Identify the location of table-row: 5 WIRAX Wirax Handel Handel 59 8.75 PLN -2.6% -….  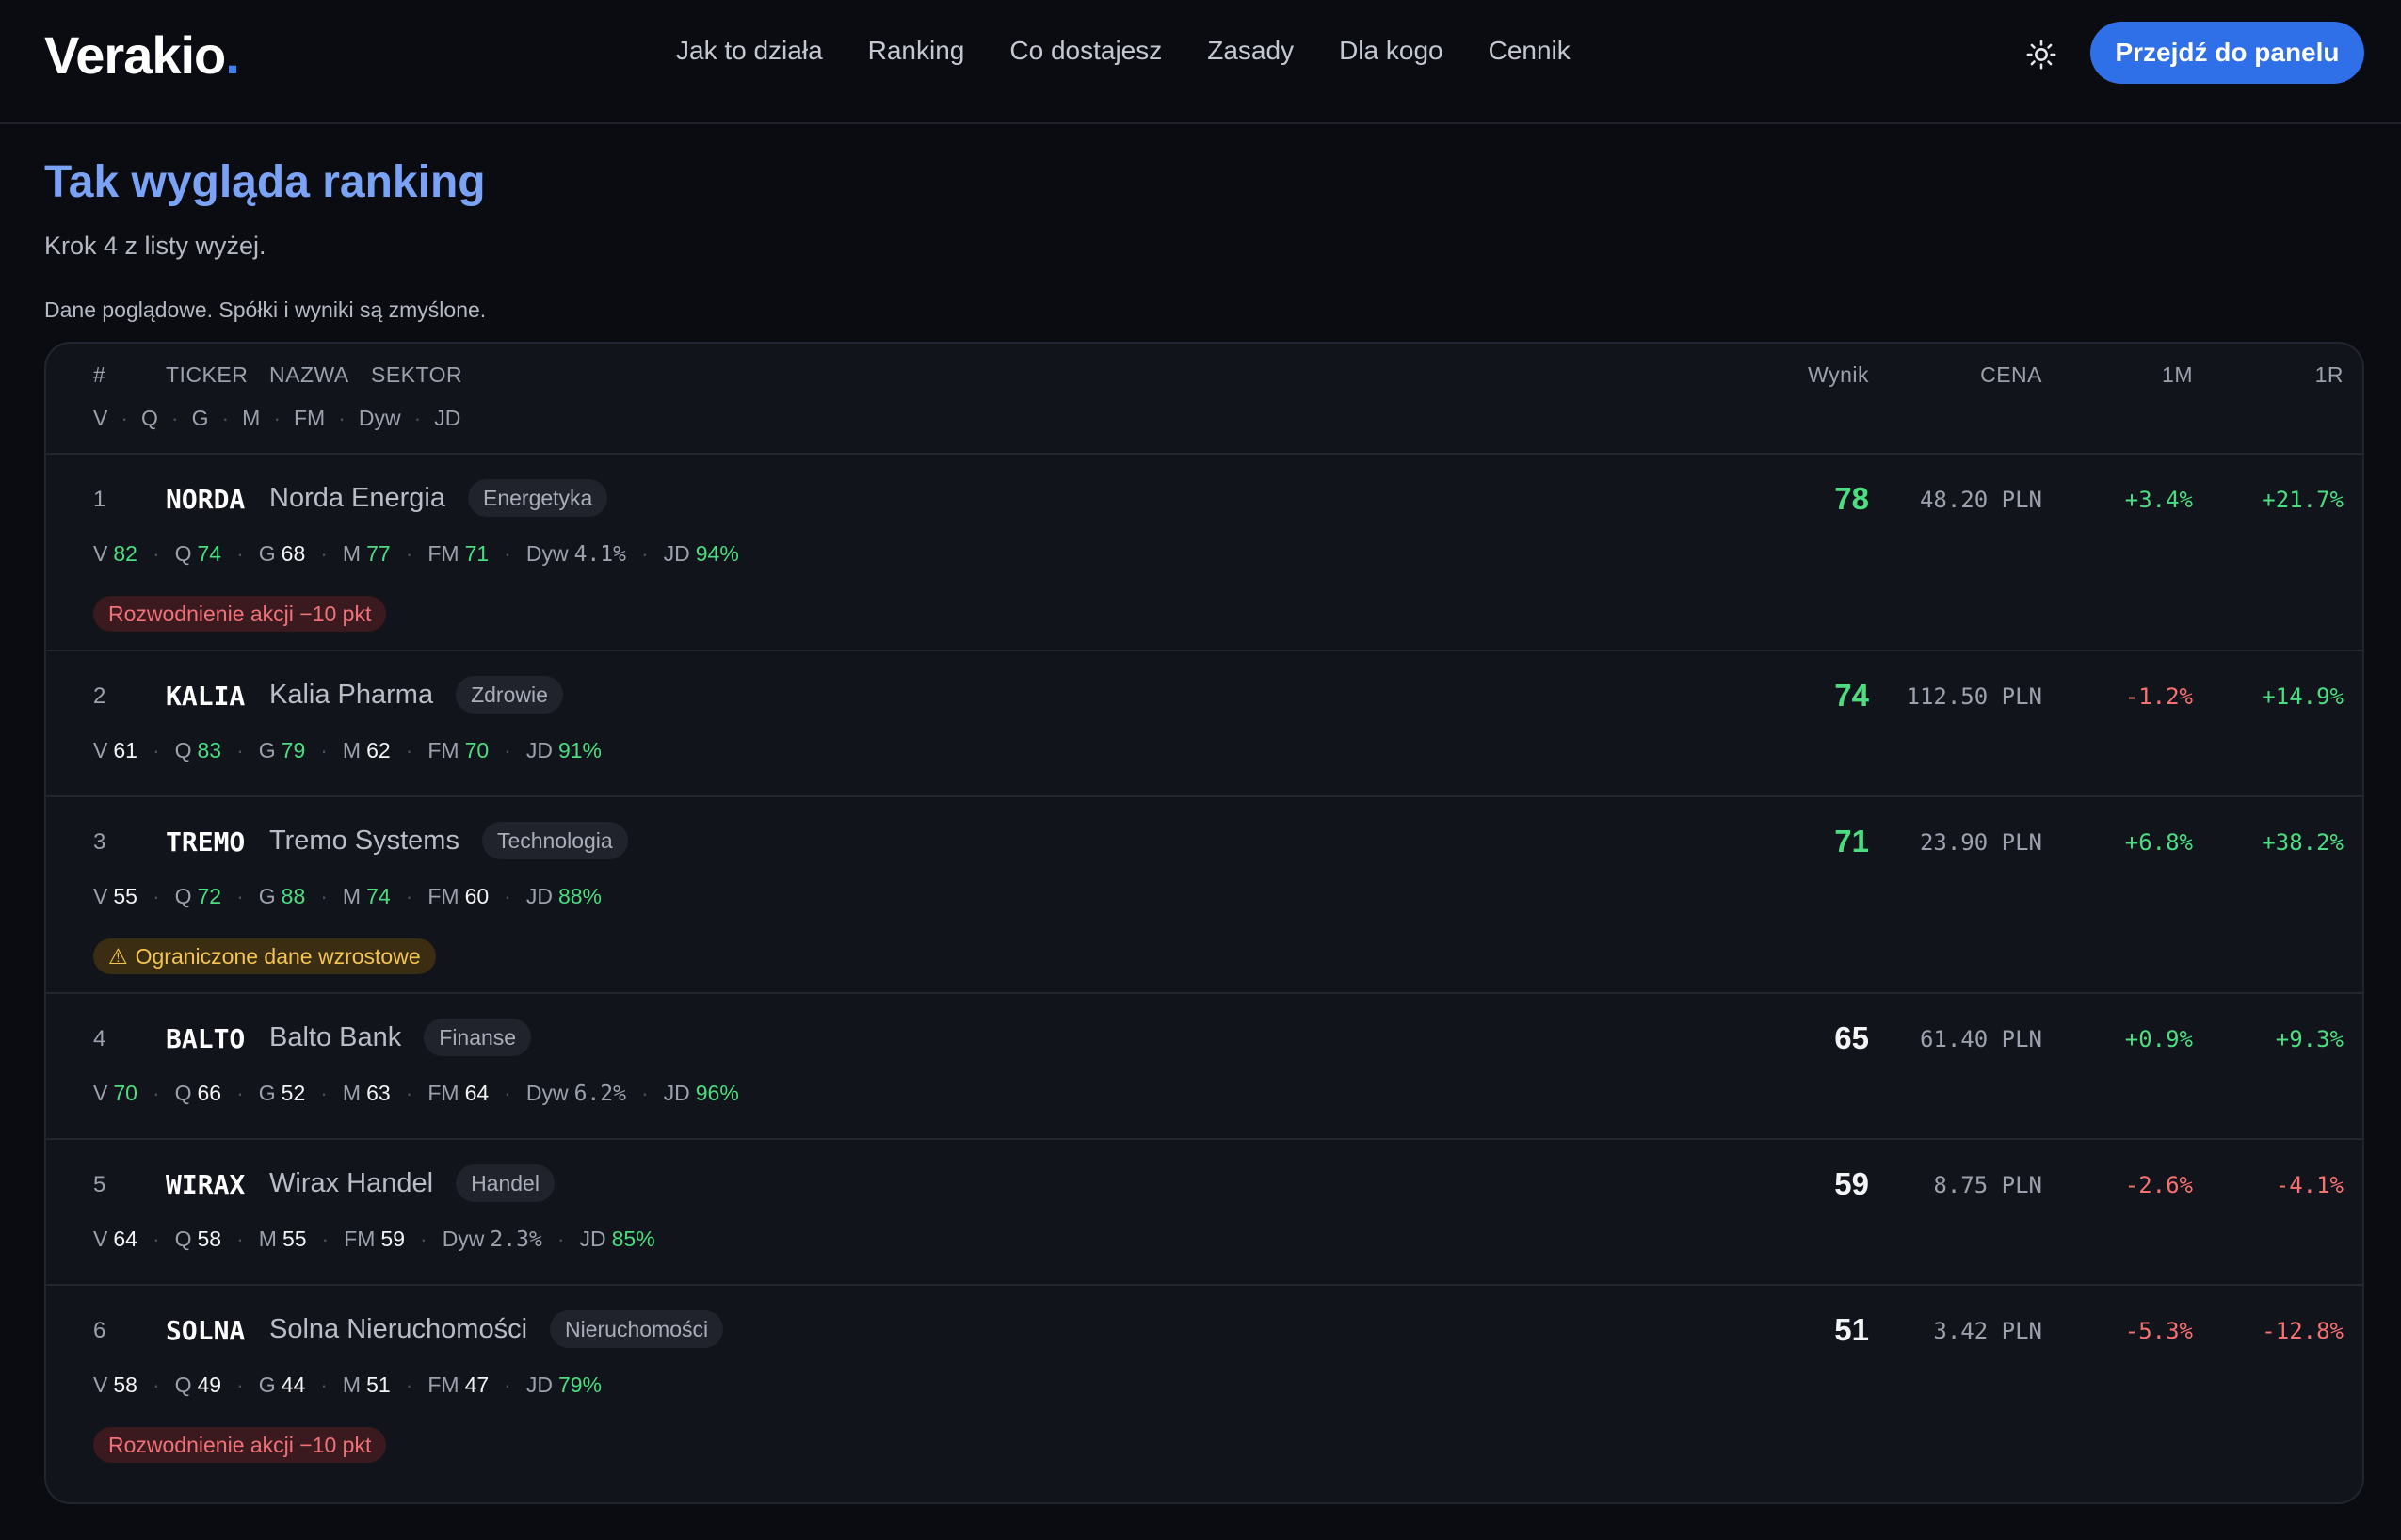
(1204, 1213).